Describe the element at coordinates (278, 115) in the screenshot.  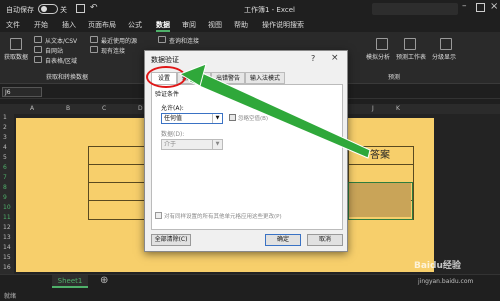
I see `arrow-body` at that location.